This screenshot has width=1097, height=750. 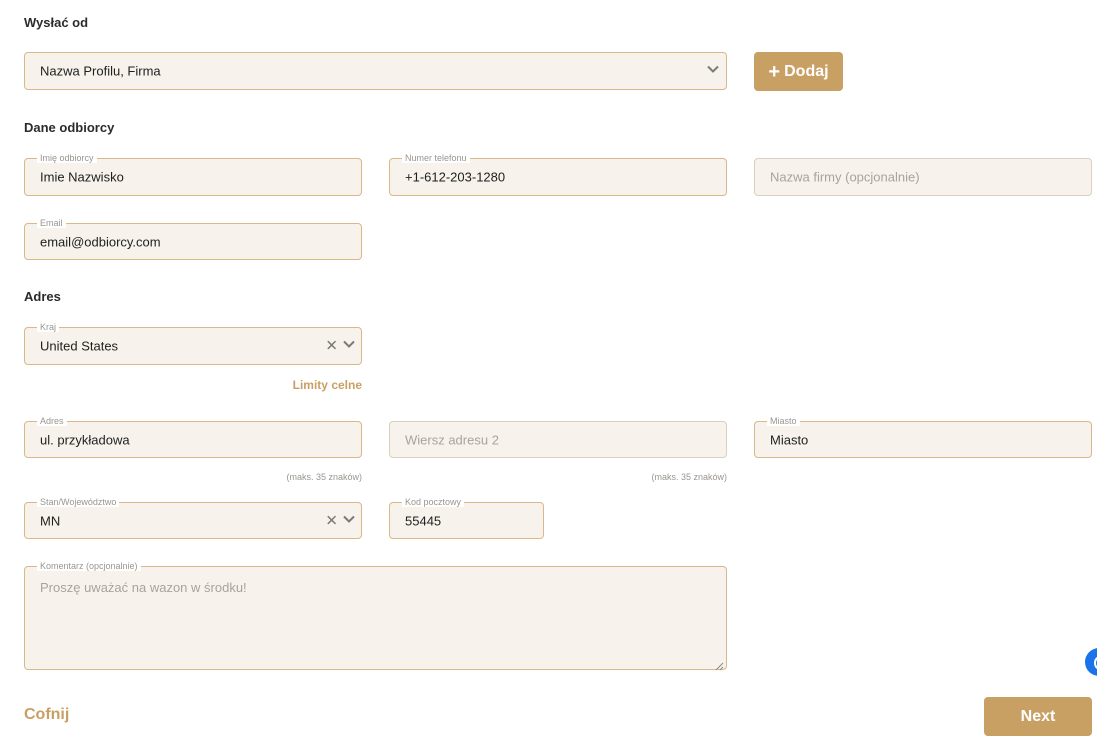 I want to click on address-line2-hint: (maks. 35 znaków), so click(x=689, y=477).